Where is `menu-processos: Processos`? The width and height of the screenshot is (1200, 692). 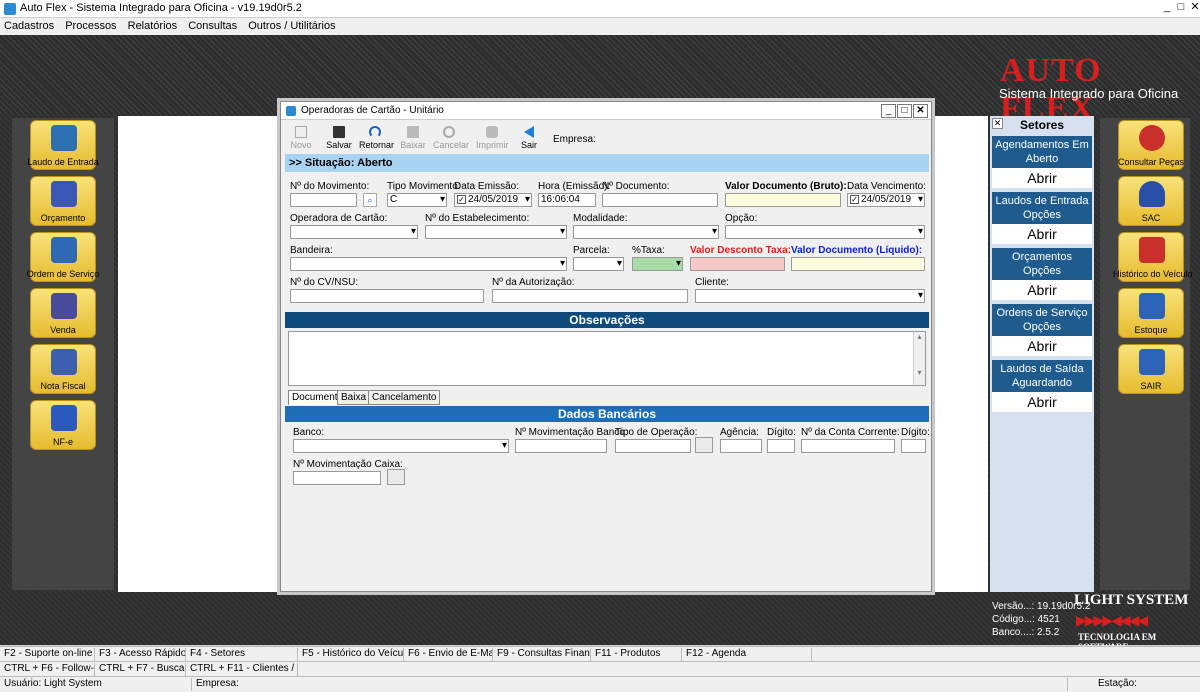
menu-processos: Processos is located at coordinates (90, 26).